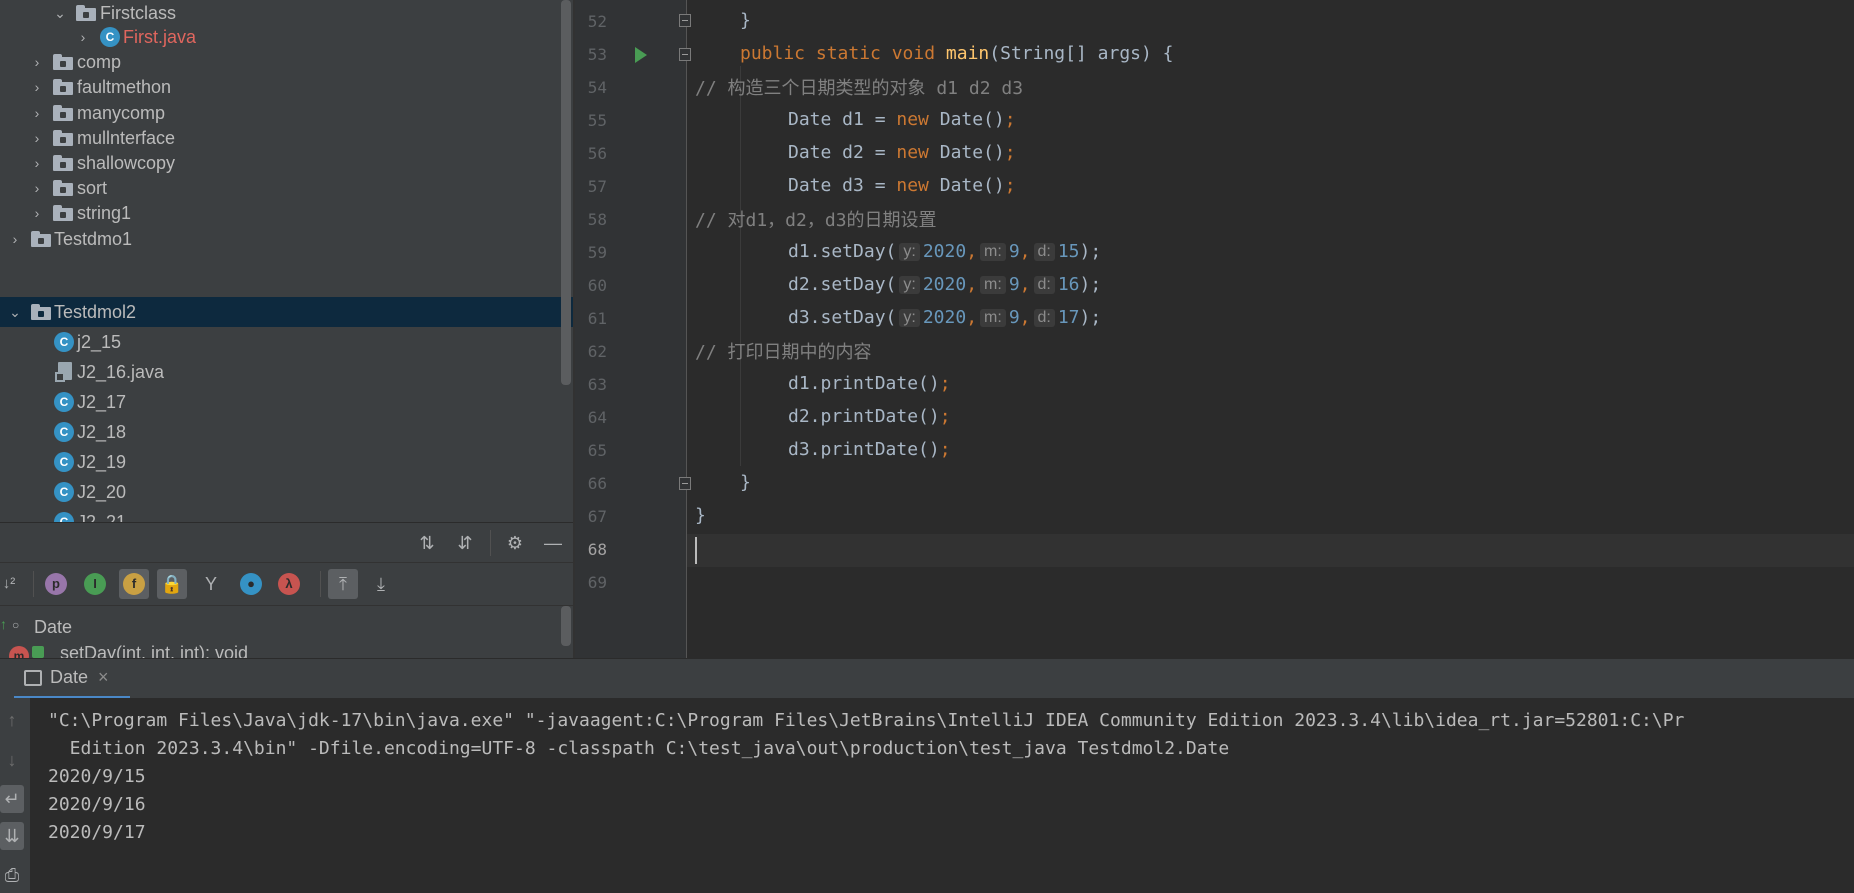  What do you see at coordinates (566, 192) in the screenshot?
I see `project-scrollbar` at bounding box center [566, 192].